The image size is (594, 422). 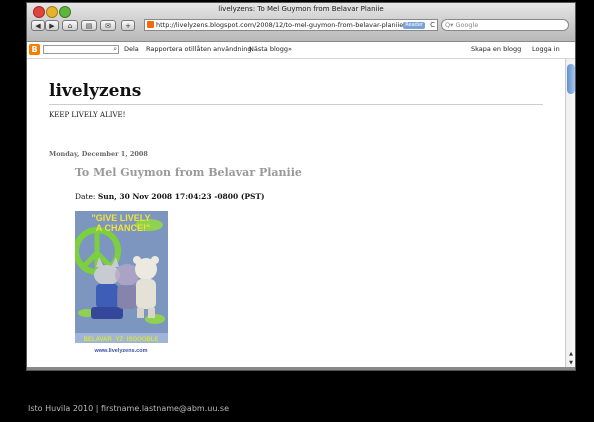 I want to click on blog-search-input: ⌕, so click(x=81, y=49).